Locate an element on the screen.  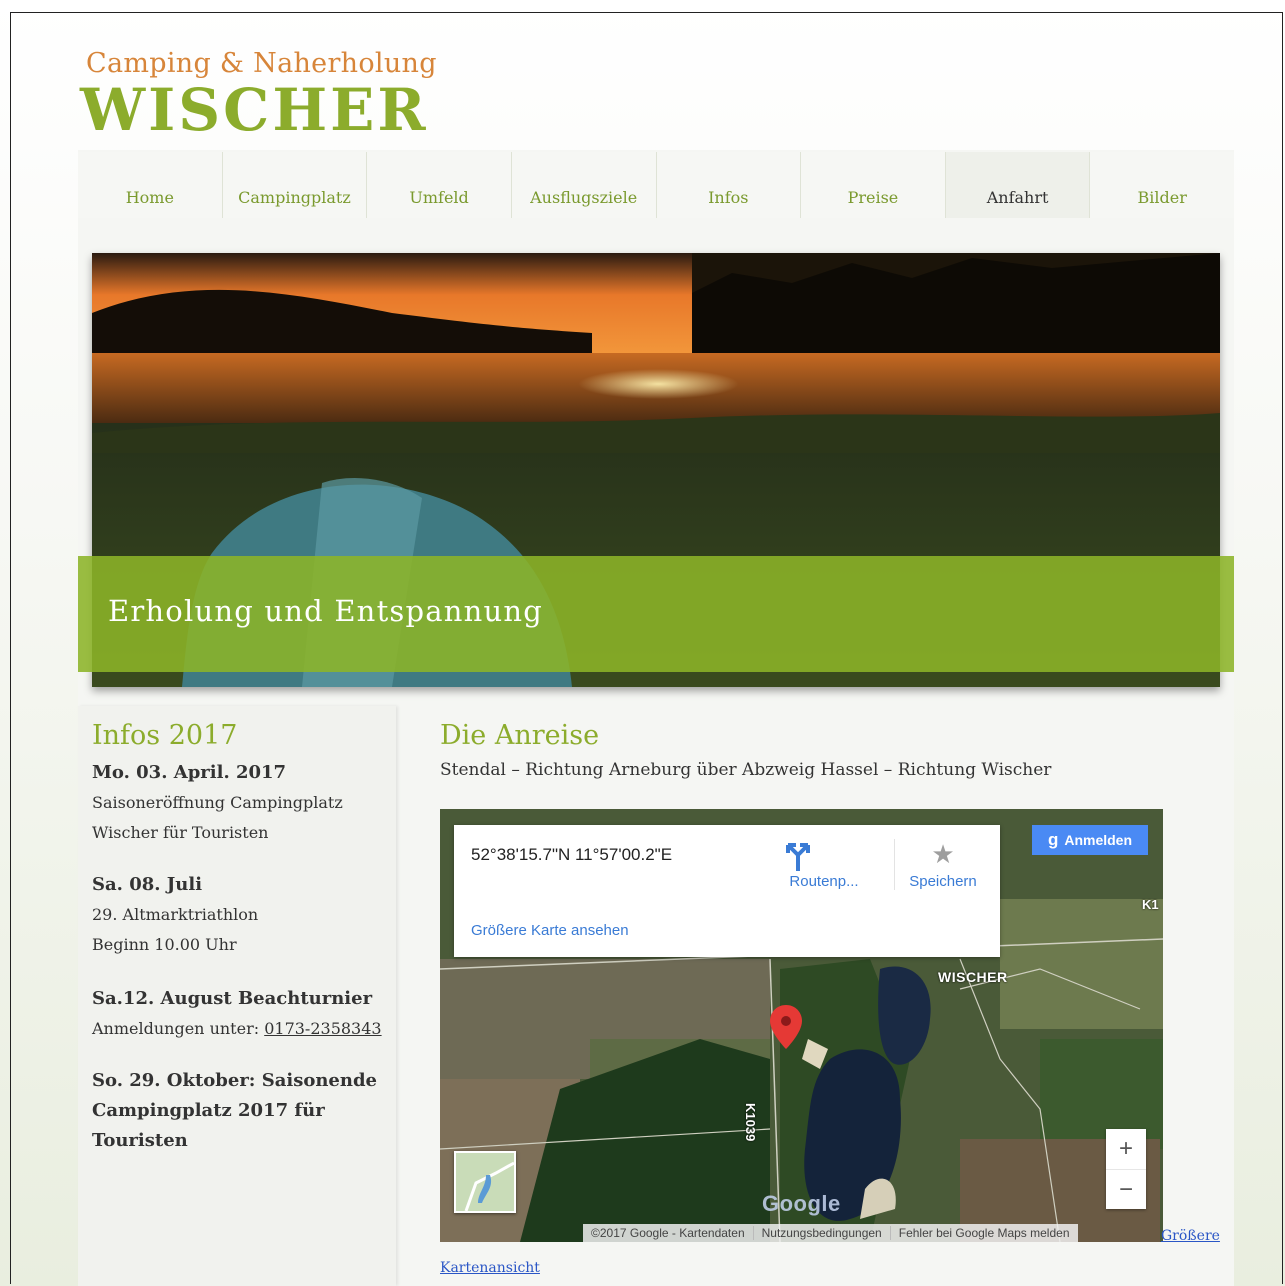
save-button: ★ Speichern is located at coordinates (942, 864).